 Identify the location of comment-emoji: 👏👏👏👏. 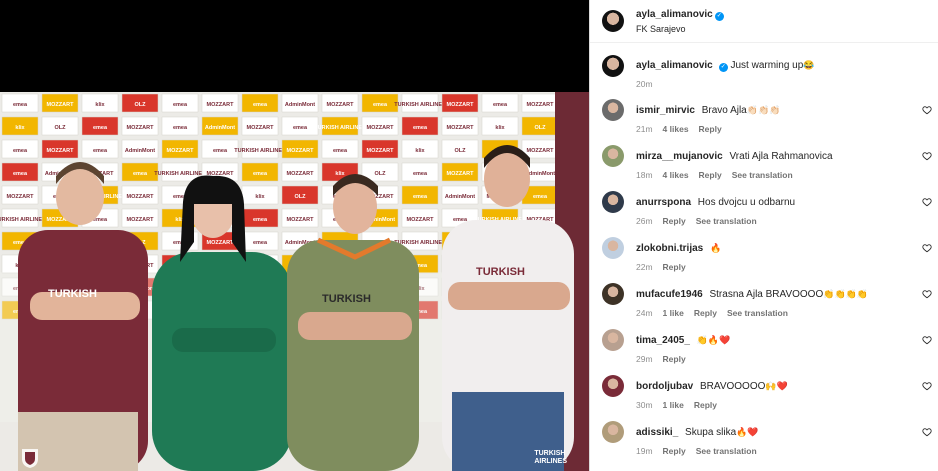
(846, 294).